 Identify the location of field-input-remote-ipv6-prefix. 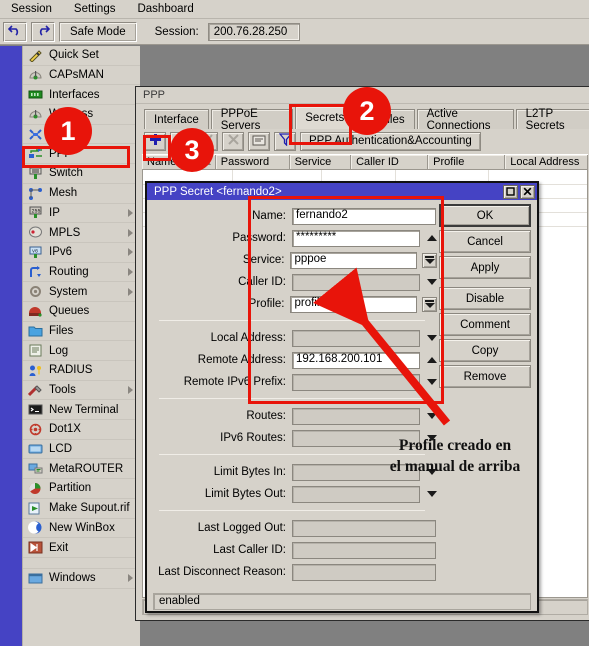
(356, 382).